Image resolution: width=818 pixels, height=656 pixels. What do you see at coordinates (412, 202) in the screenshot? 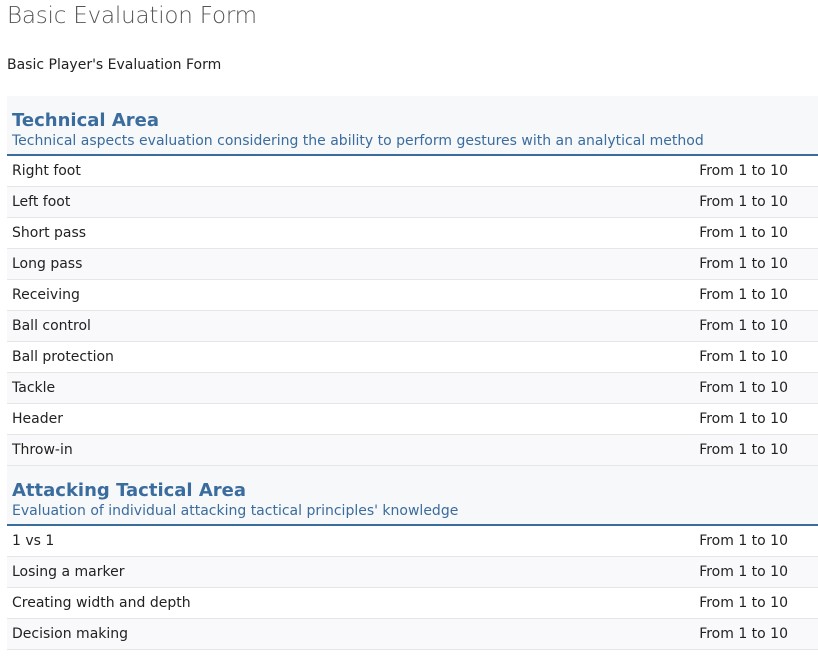
I see `criterion-row: Left foot From 1 to 10` at bounding box center [412, 202].